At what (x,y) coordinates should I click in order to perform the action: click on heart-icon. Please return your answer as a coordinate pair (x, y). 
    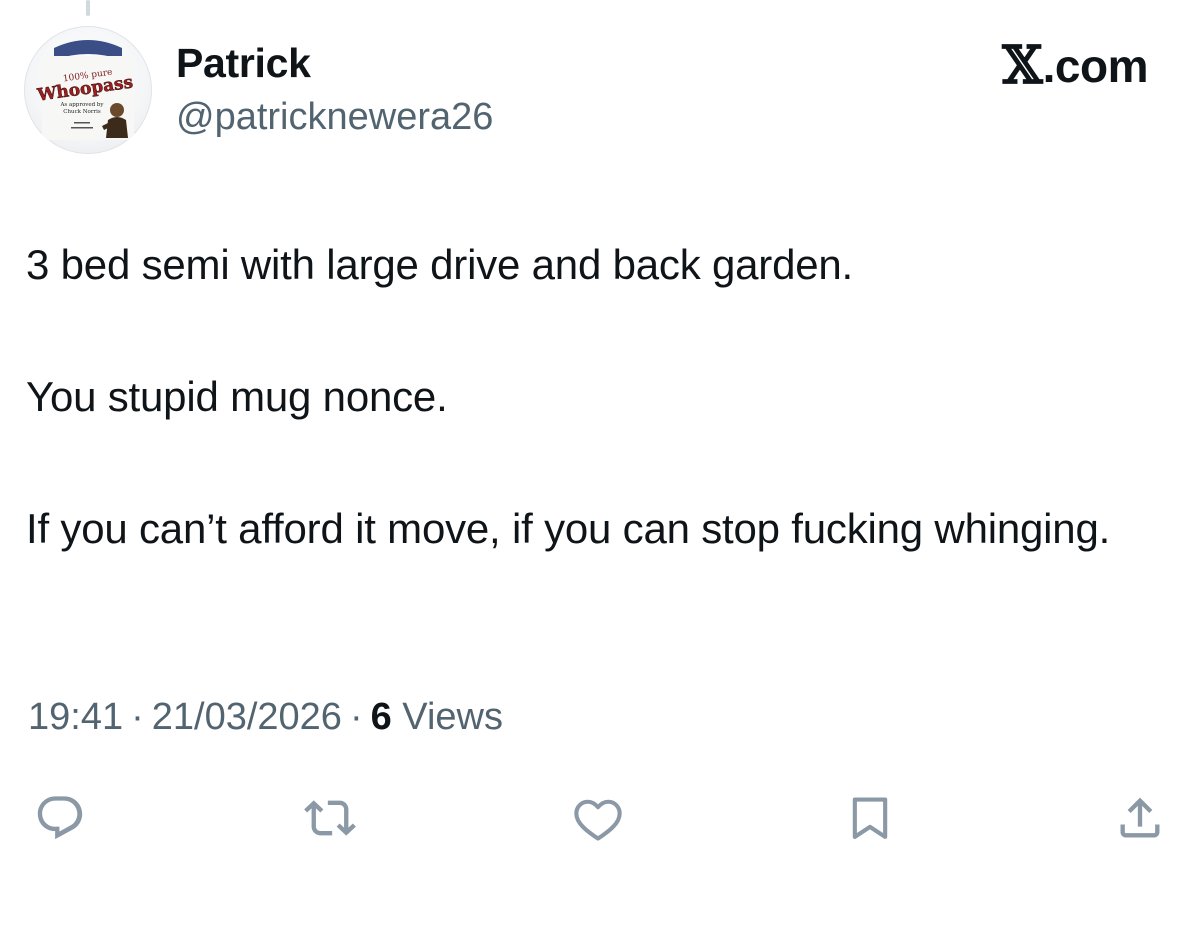
    Looking at the image, I should click on (598, 820).